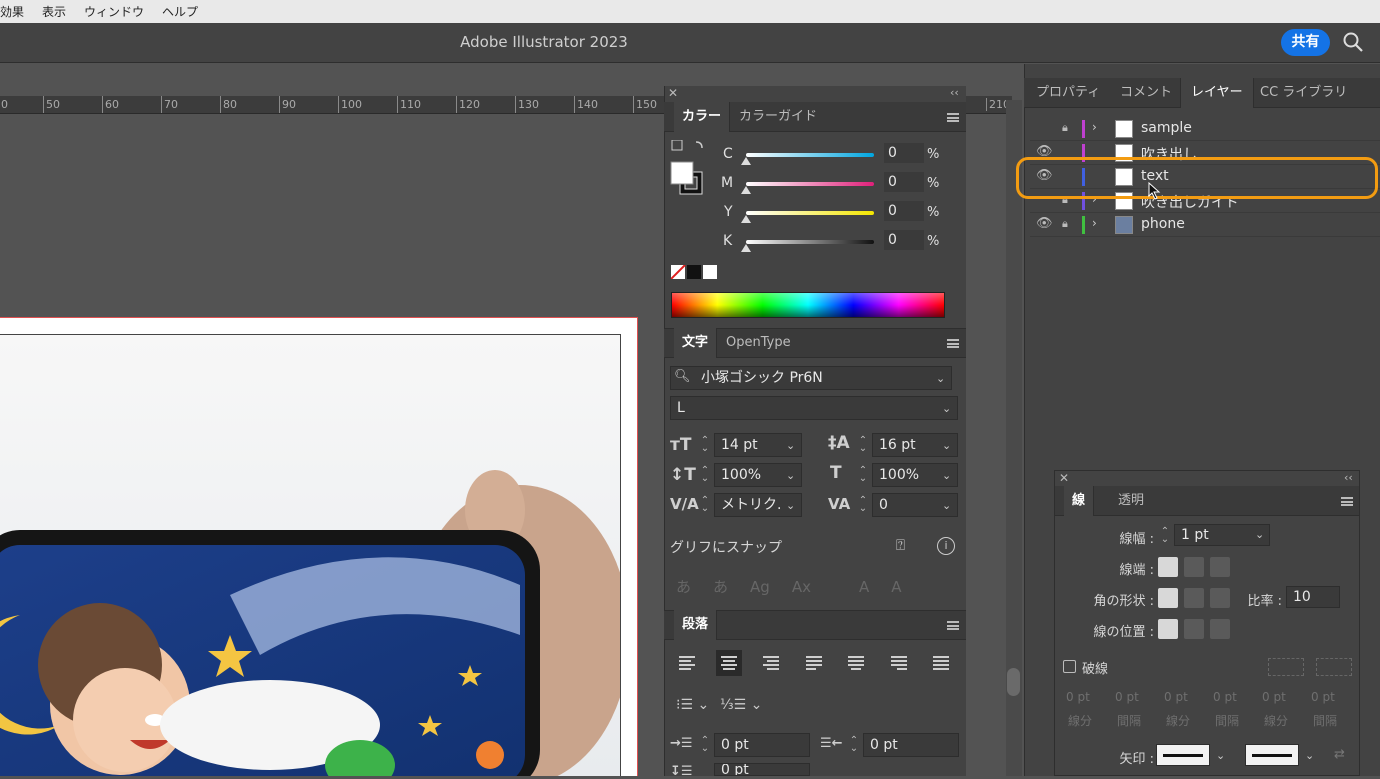 The width and height of the screenshot is (1380, 779). I want to click on tab-transparency: 透明, so click(1131, 501).